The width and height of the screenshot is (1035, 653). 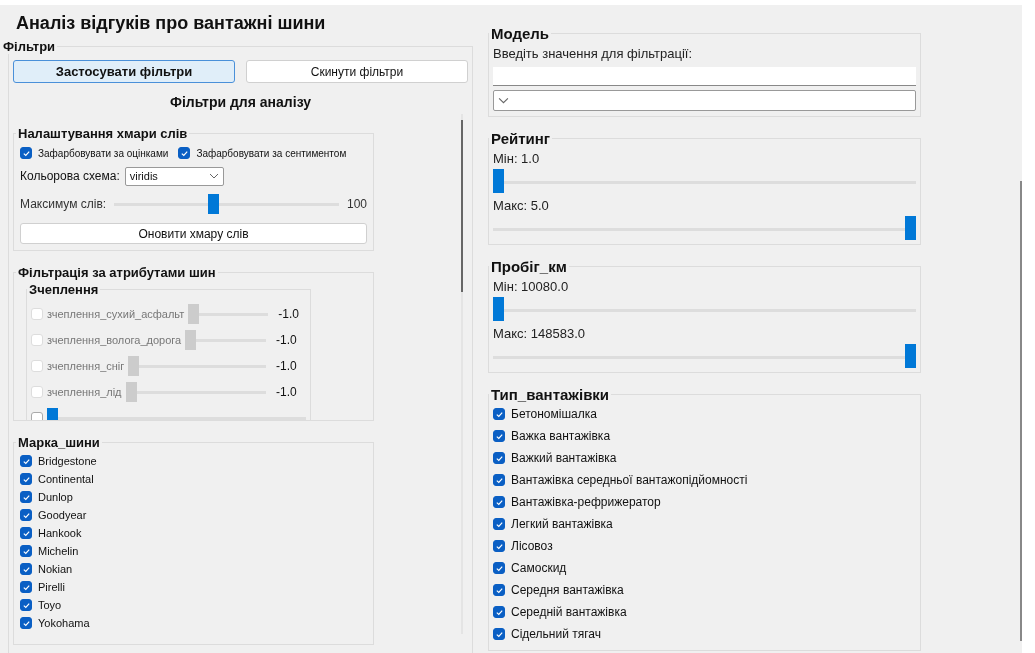 I want to click on checkbox-label: Середній вантажівка, so click(x=569, y=612).